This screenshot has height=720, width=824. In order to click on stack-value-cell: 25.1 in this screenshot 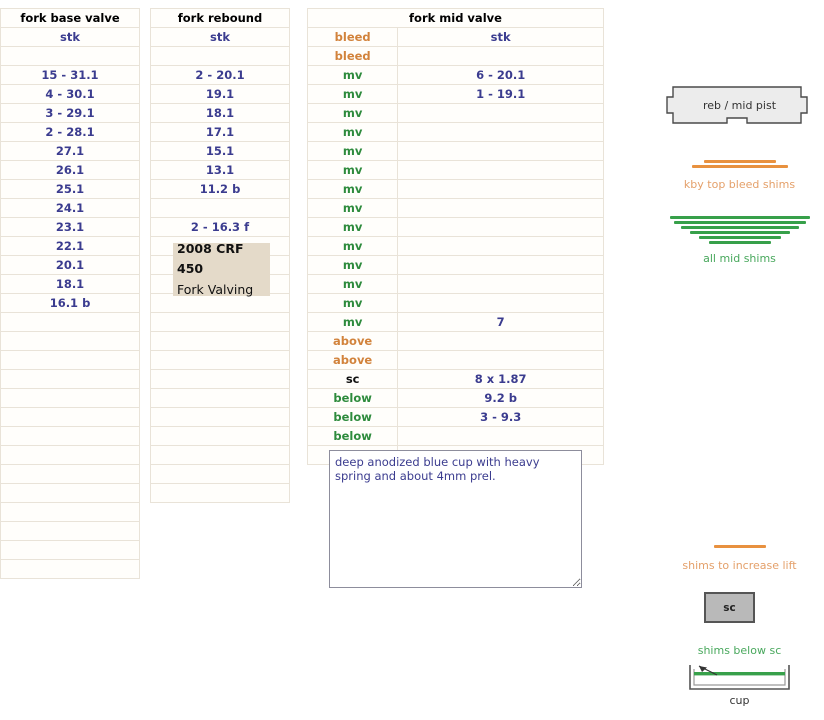, I will do `click(70, 189)`.